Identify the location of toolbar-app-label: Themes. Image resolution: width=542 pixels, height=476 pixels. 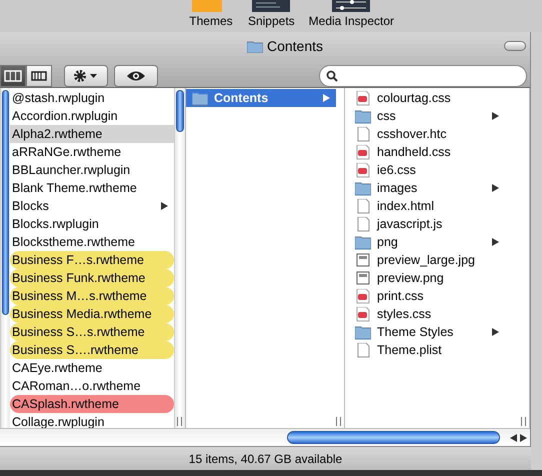
(211, 21).